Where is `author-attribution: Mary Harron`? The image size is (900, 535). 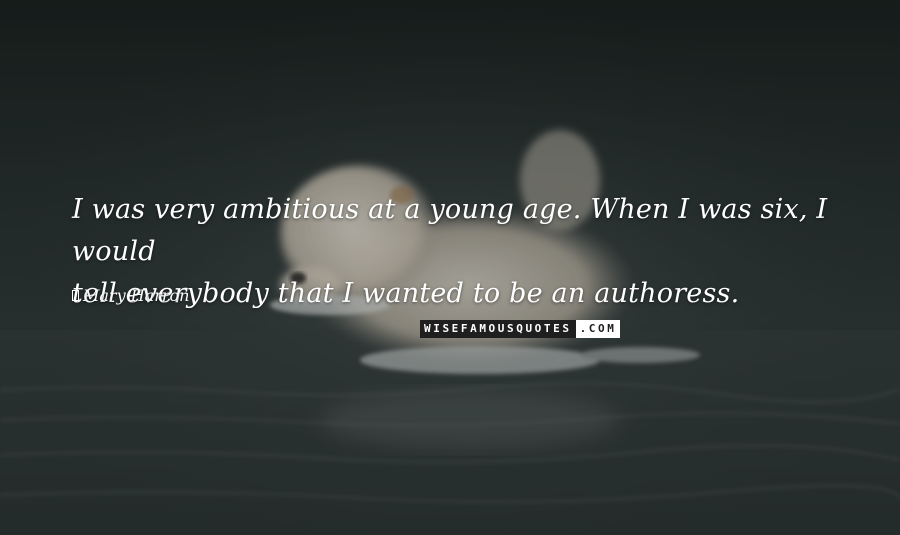 author-attribution: Mary Harron is located at coordinates (130, 295).